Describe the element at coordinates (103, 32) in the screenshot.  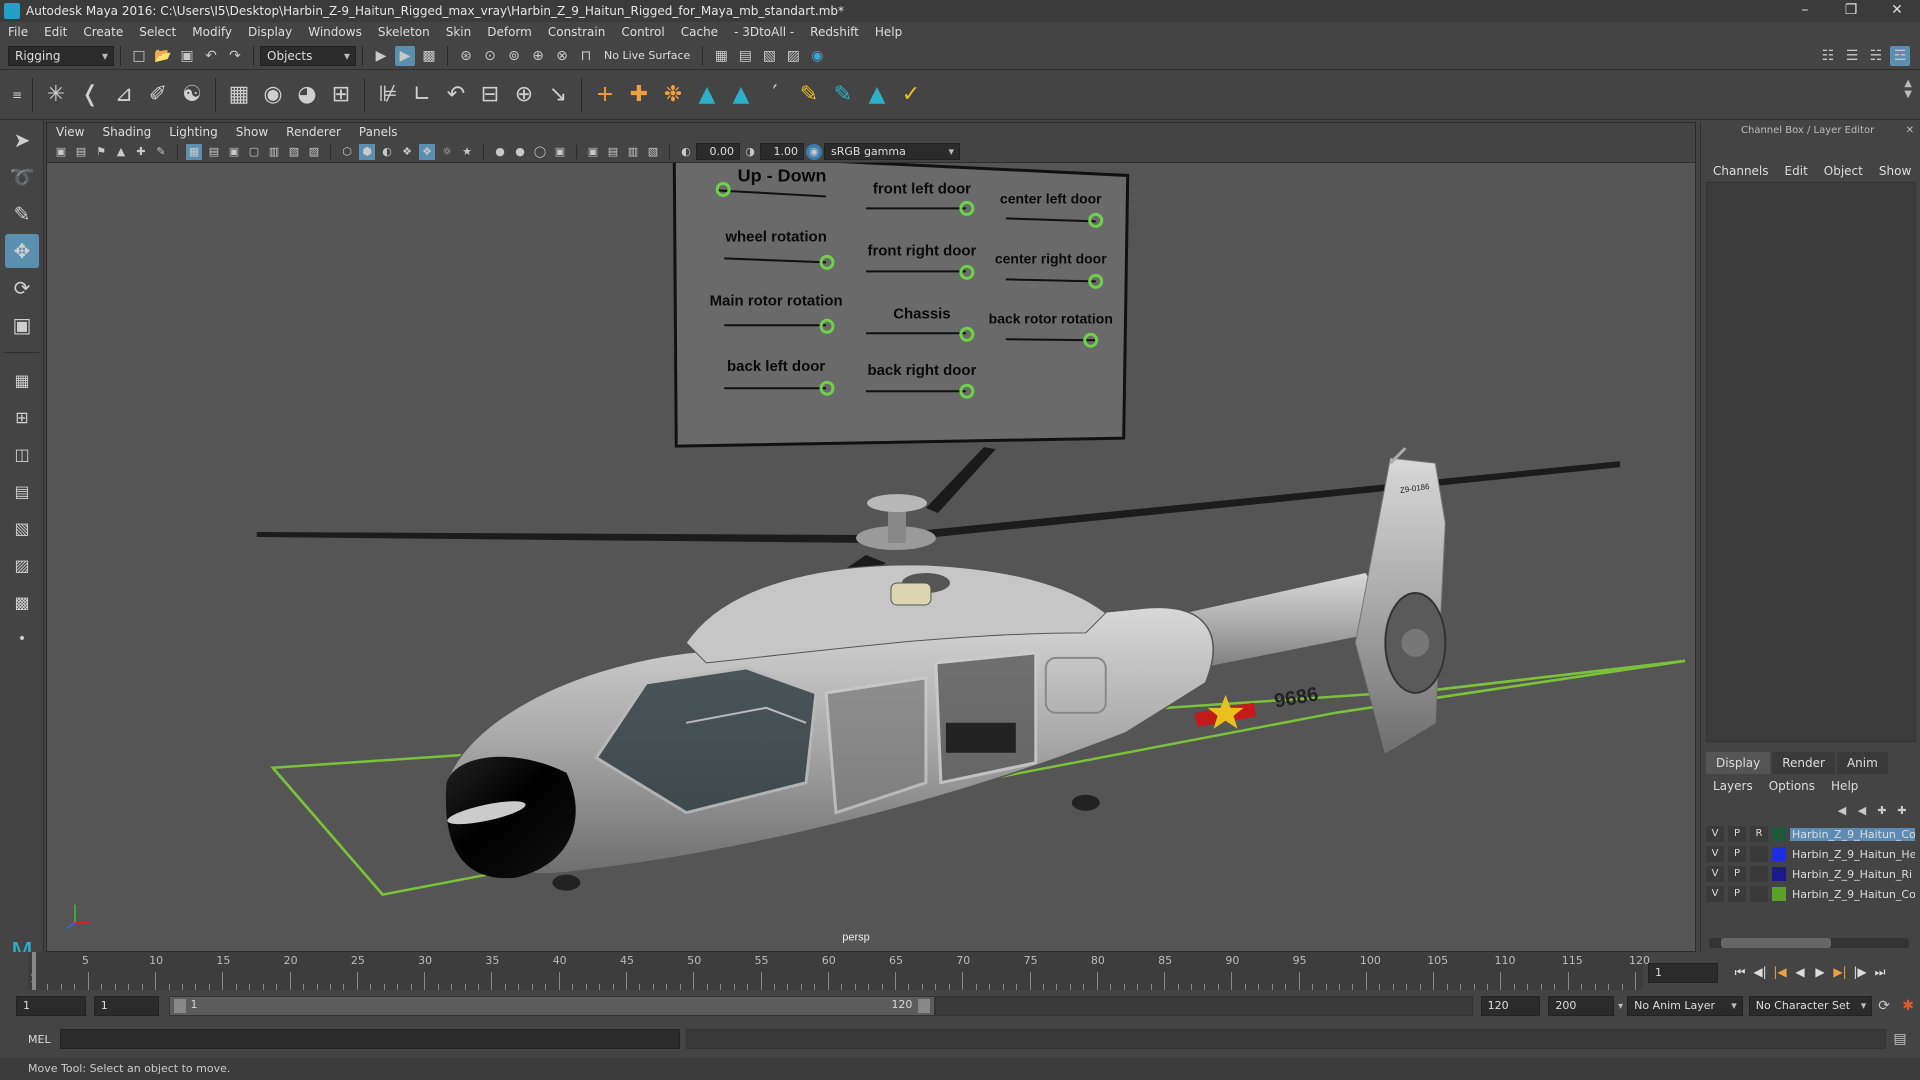
I see `menu-create: Create` at that location.